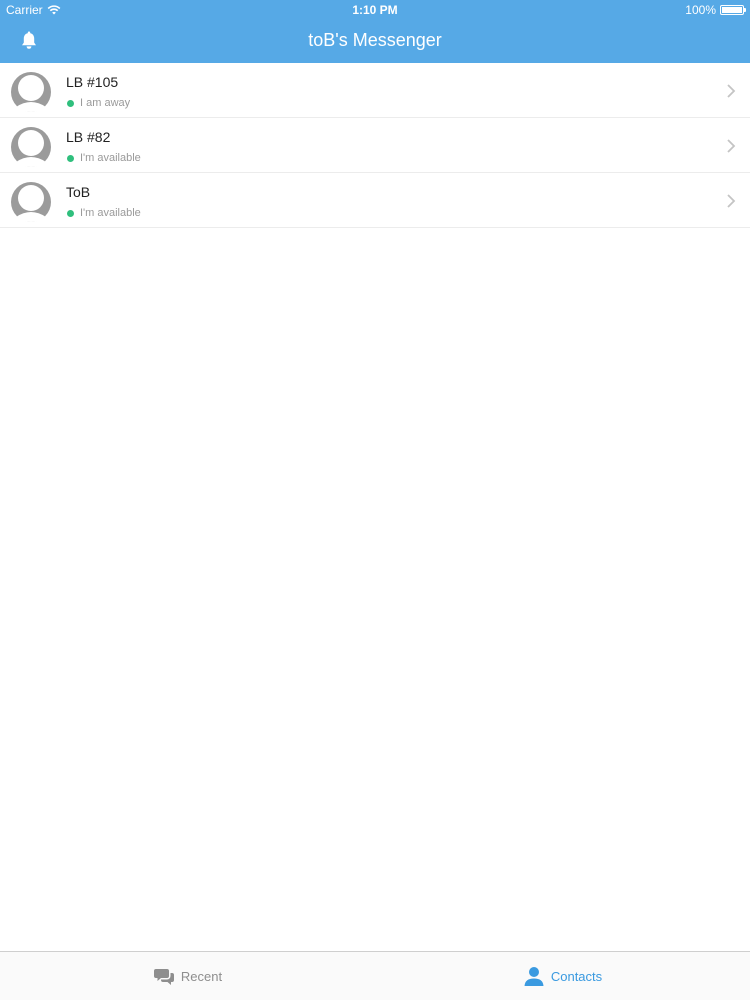 The width and height of the screenshot is (750, 1000). I want to click on contact-name: ToB, so click(78, 192).